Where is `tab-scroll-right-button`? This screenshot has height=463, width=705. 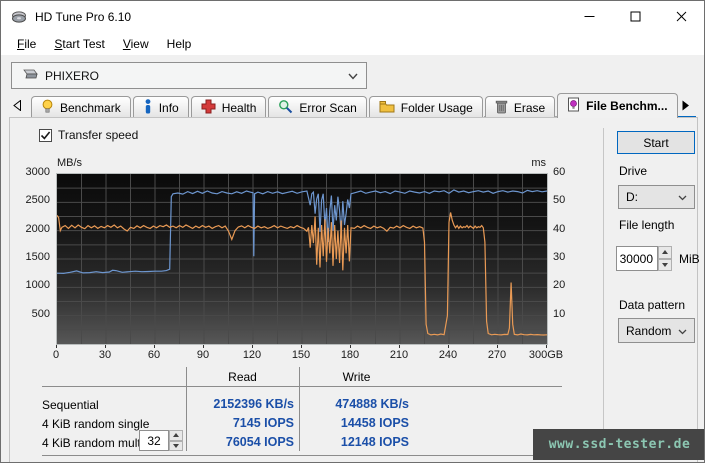 tab-scroll-right-button is located at coordinates (685, 105).